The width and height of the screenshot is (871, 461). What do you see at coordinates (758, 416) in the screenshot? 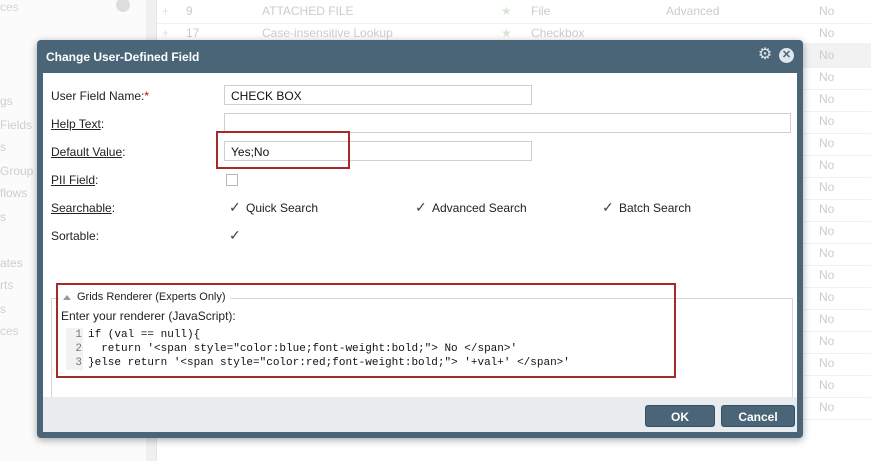
I see `cancel-button: Cancel` at bounding box center [758, 416].